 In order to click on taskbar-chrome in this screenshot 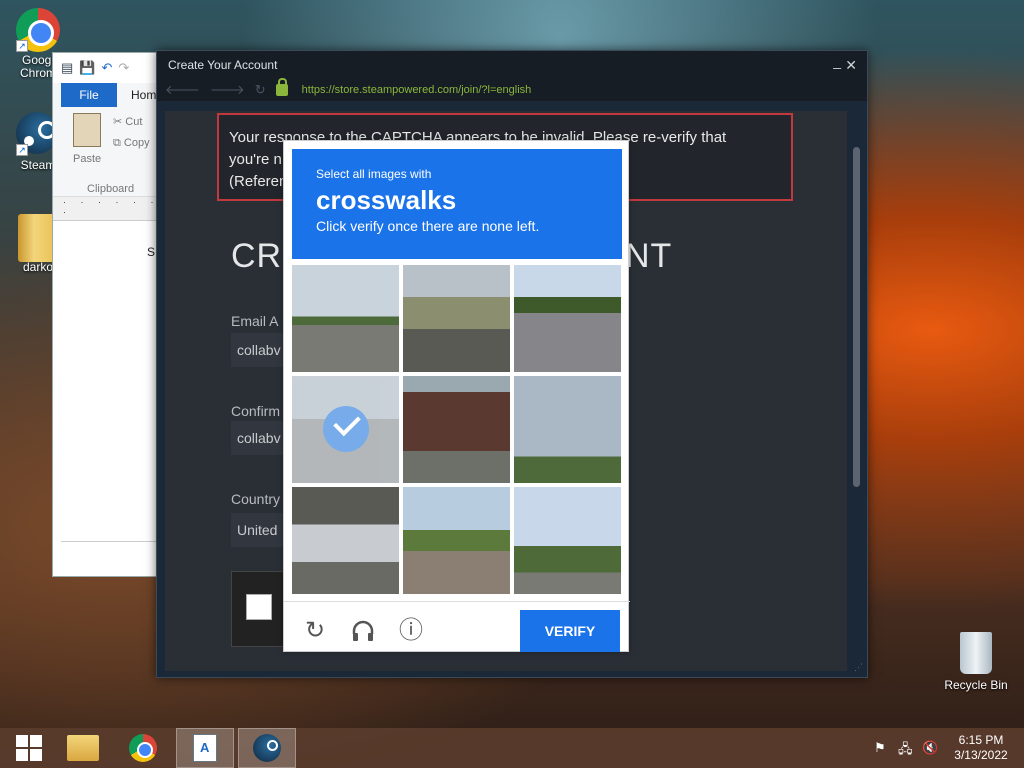, I will do `click(143, 748)`.